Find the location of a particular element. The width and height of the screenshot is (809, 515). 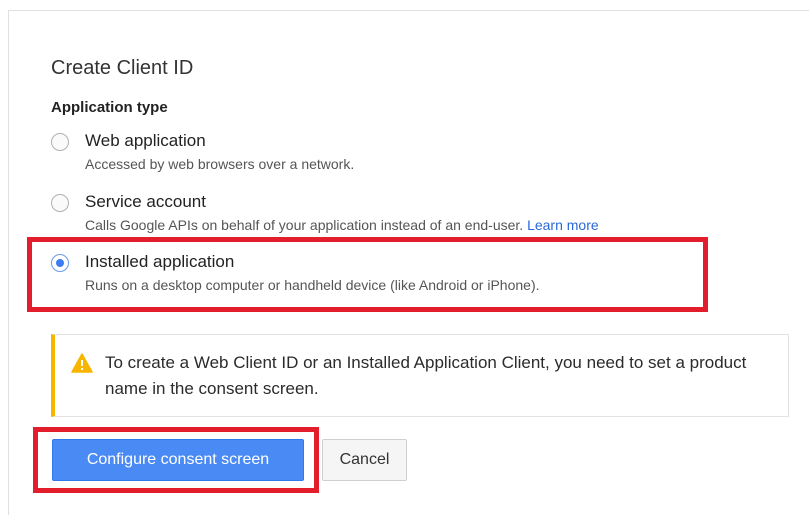

learn-more-link: Learn more is located at coordinates (563, 225).